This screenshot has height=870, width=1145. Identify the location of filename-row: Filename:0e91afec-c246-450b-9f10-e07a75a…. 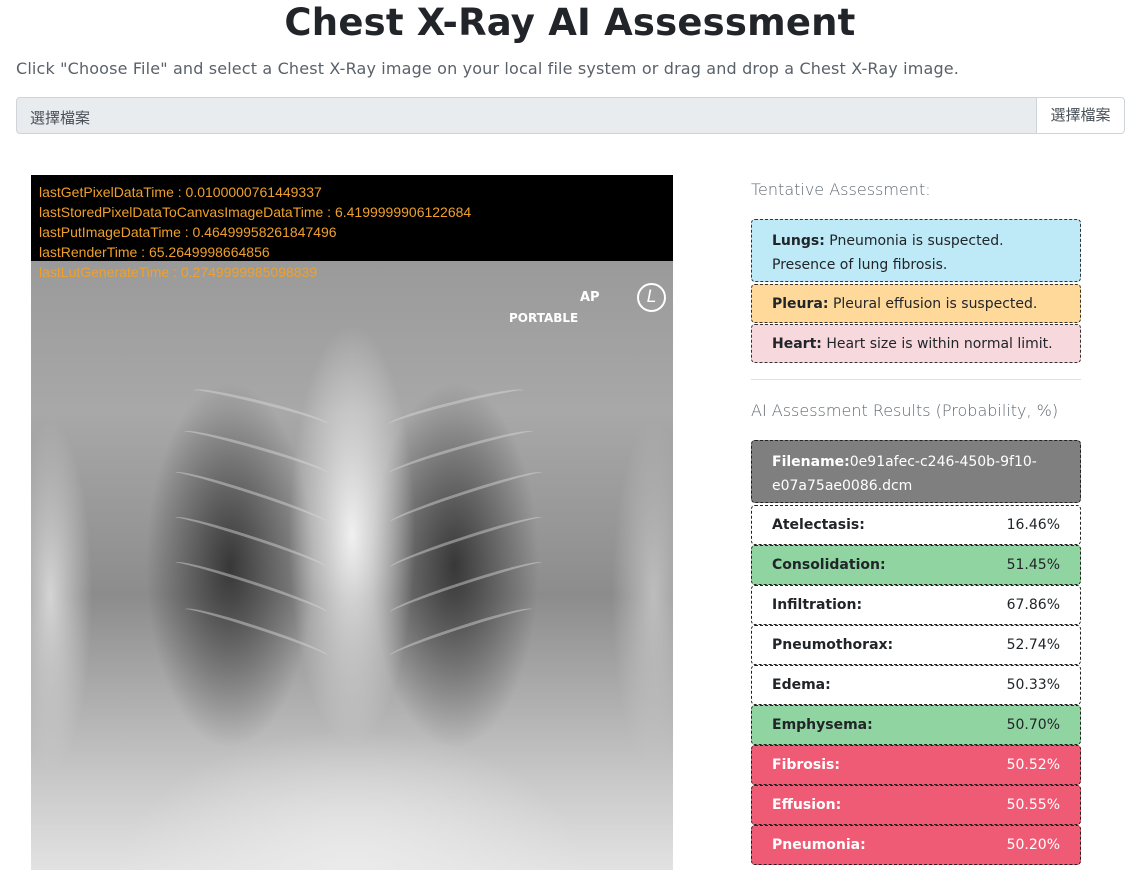
(916, 471).